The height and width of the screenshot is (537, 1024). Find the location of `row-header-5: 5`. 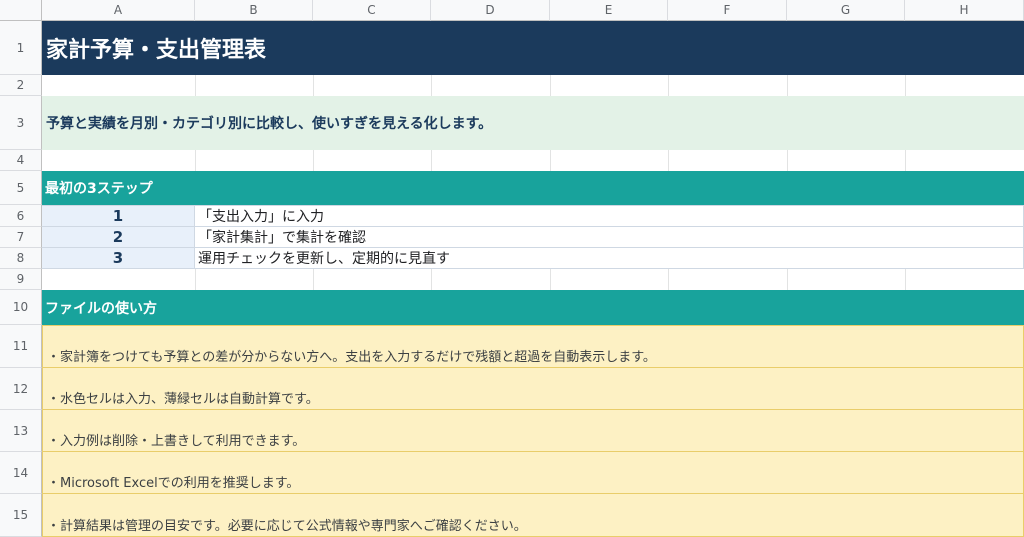

row-header-5: 5 is located at coordinates (21, 188).